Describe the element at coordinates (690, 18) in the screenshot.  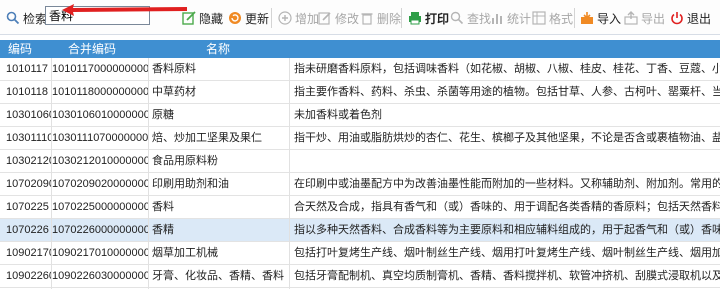
I see `exit-button: 退出` at that location.